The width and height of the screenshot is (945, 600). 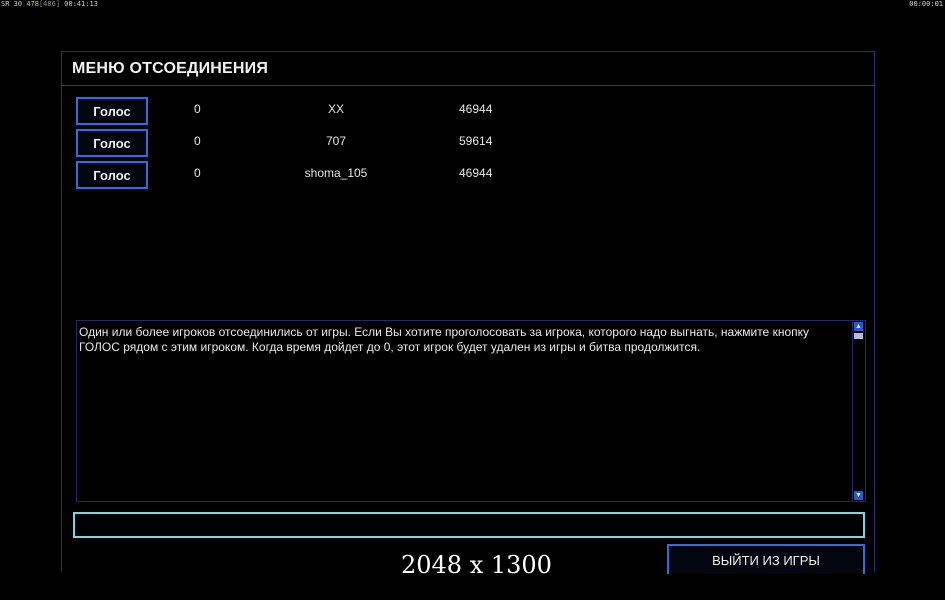 I want to click on scroll-up-arrow-icon: ▲, so click(x=858, y=326).